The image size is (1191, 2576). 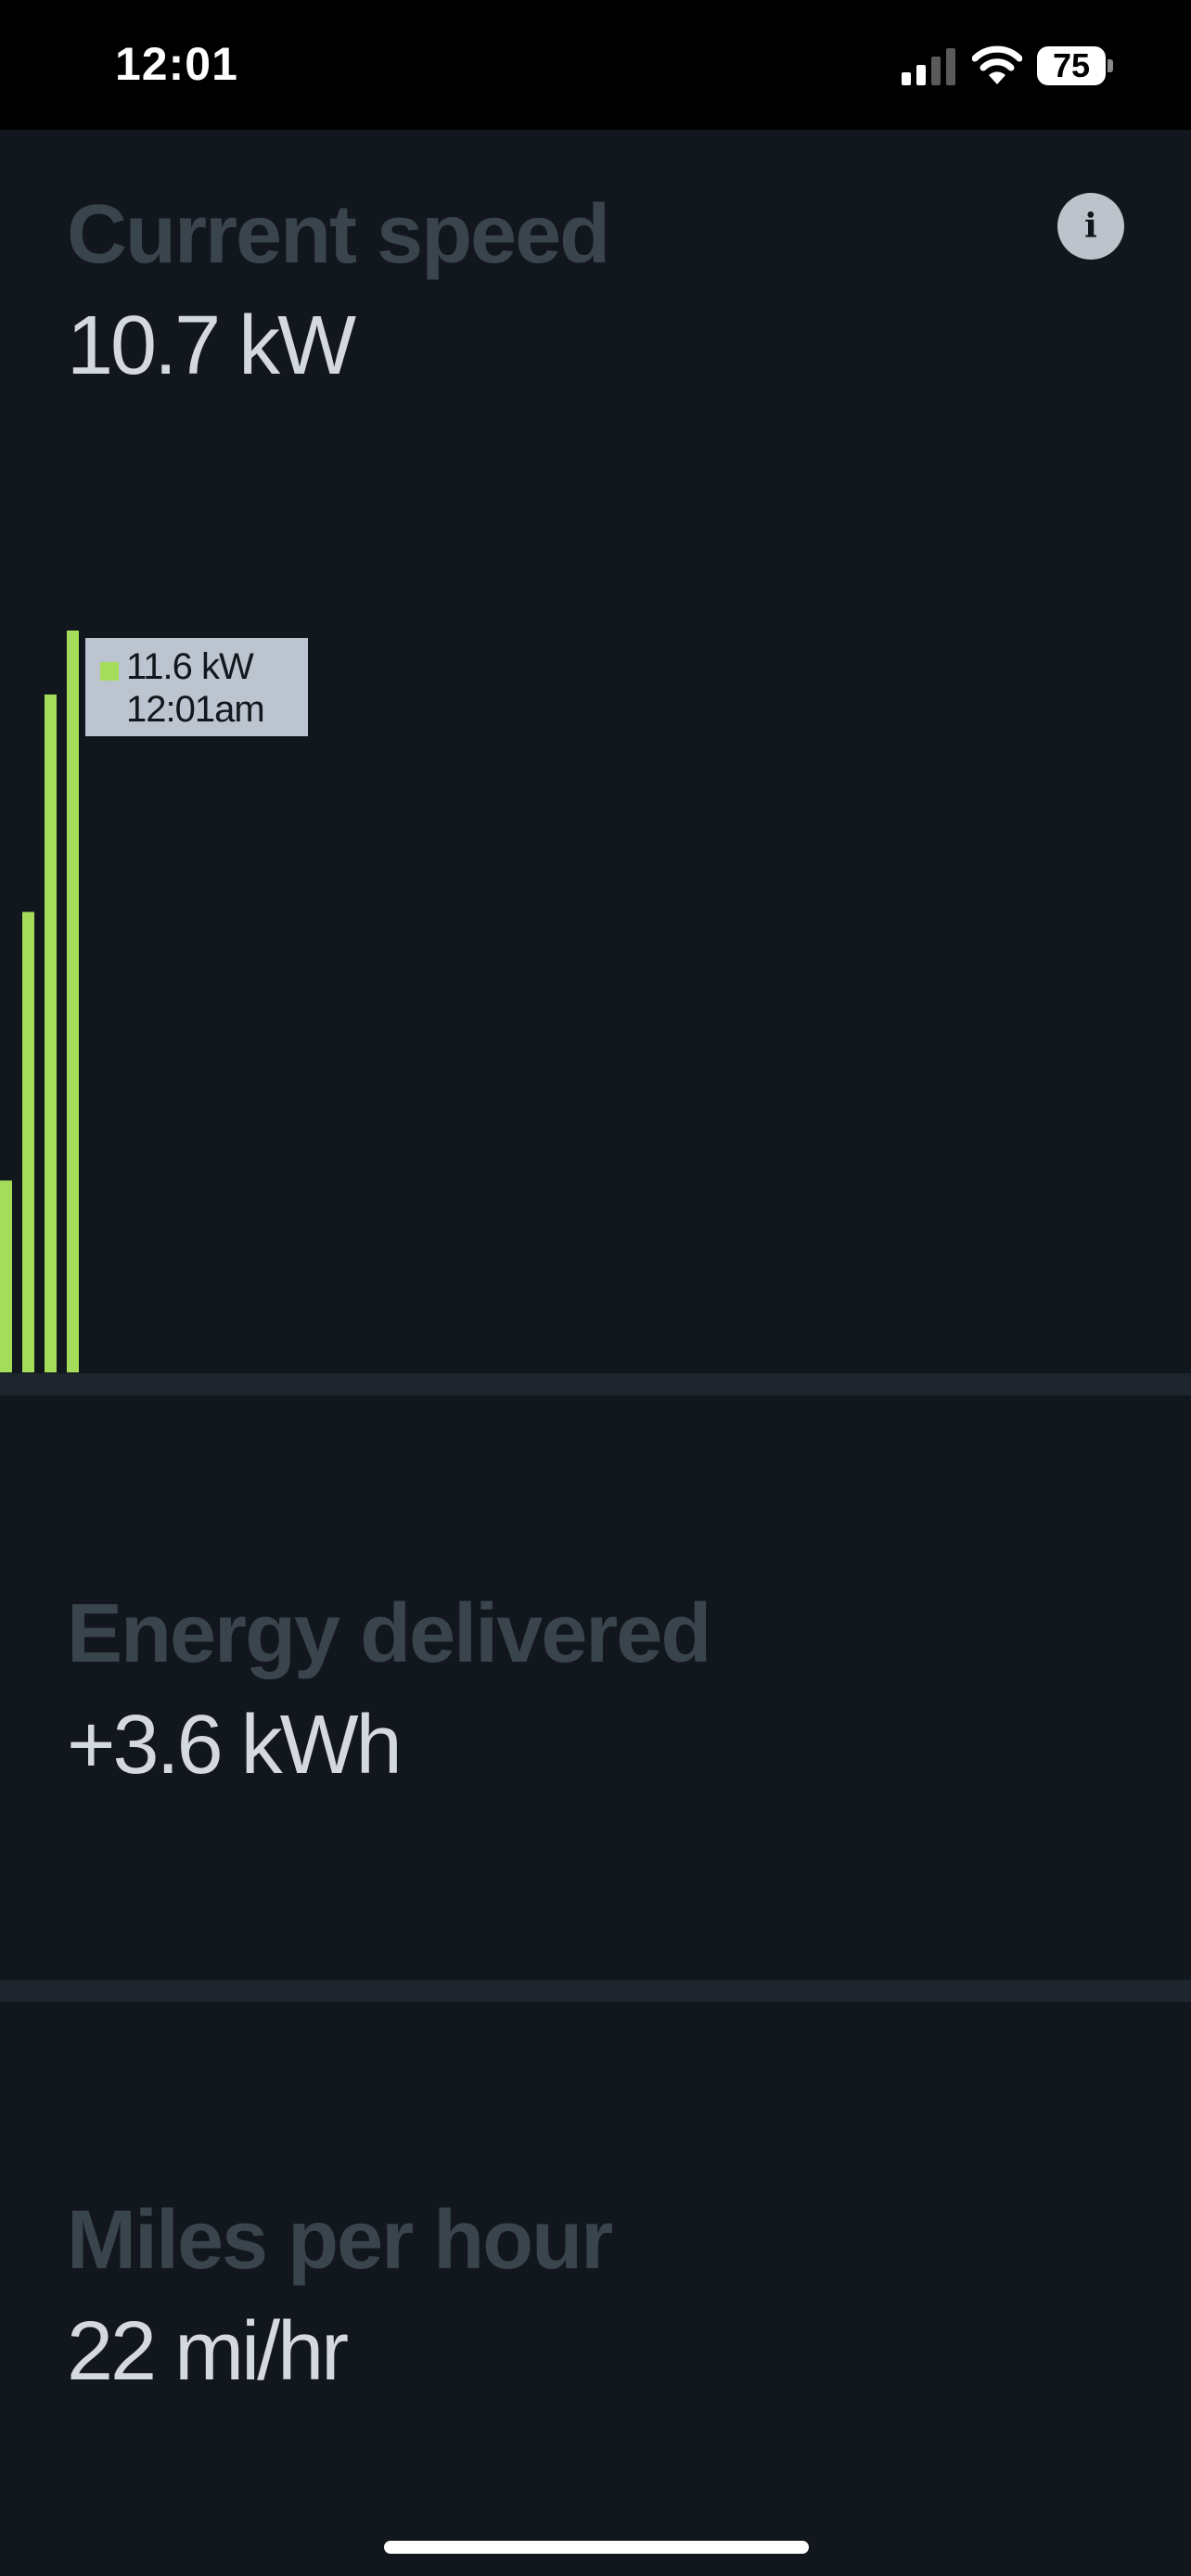 I want to click on tooltip-value: 11.6 kW, so click(x=190, y=666).